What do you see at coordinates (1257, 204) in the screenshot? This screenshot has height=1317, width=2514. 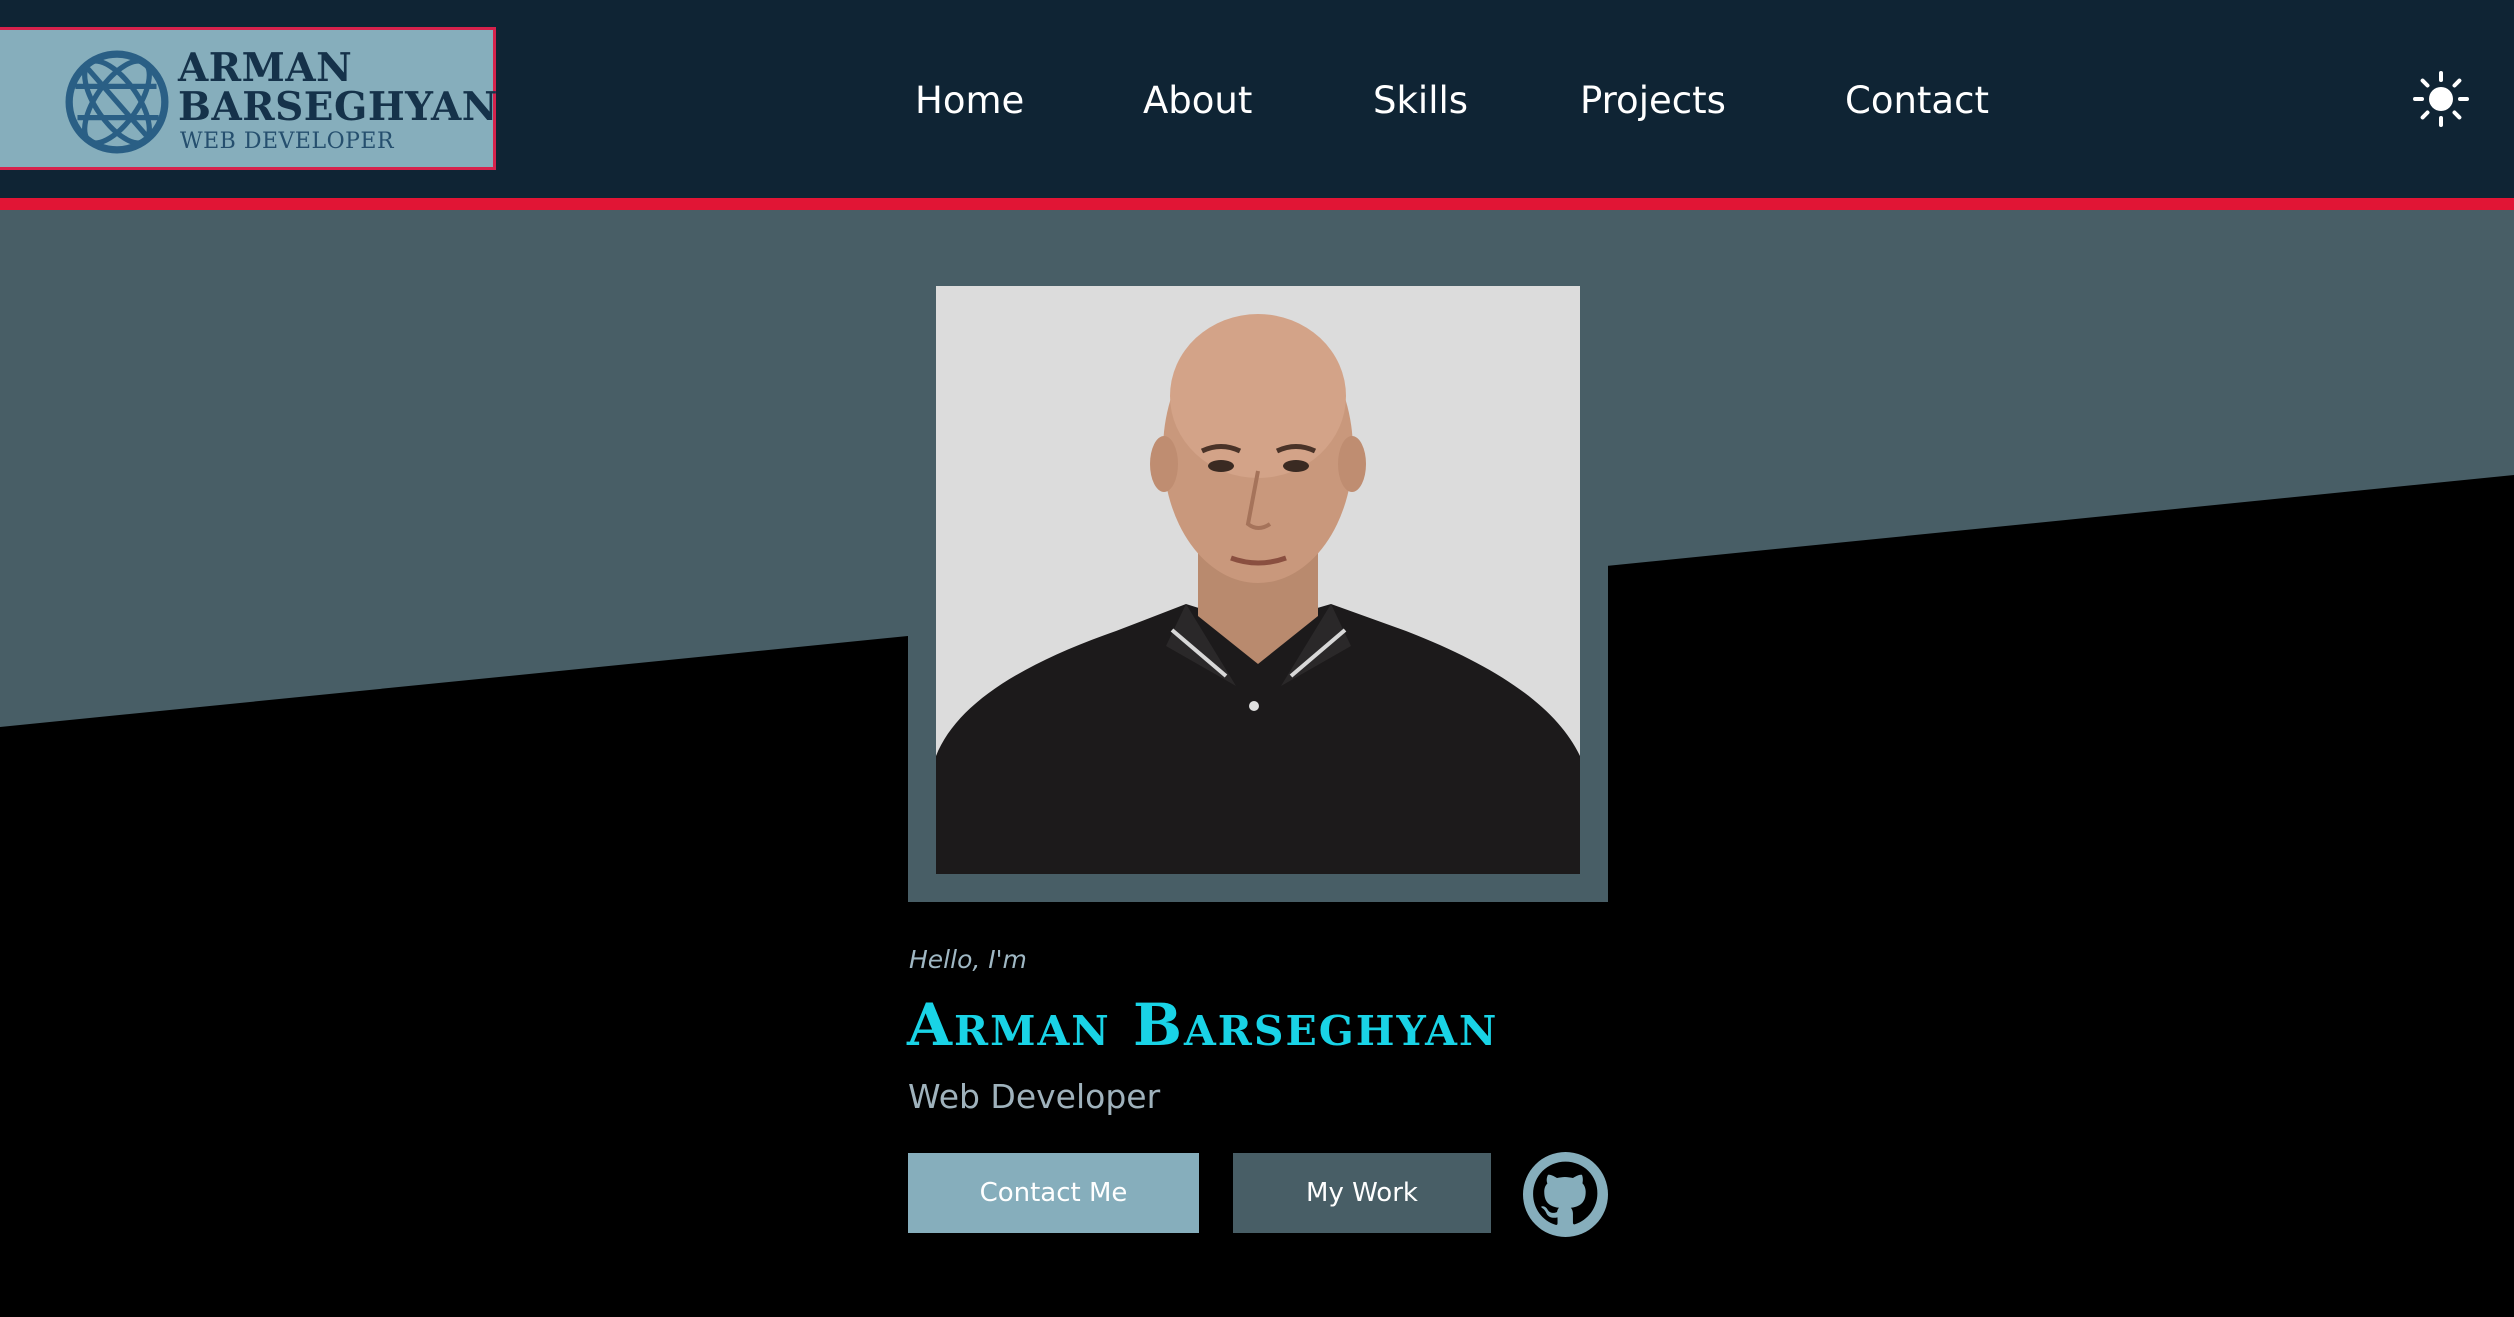 I see `header-accent-stripe` at bounding box center [1257, 204].